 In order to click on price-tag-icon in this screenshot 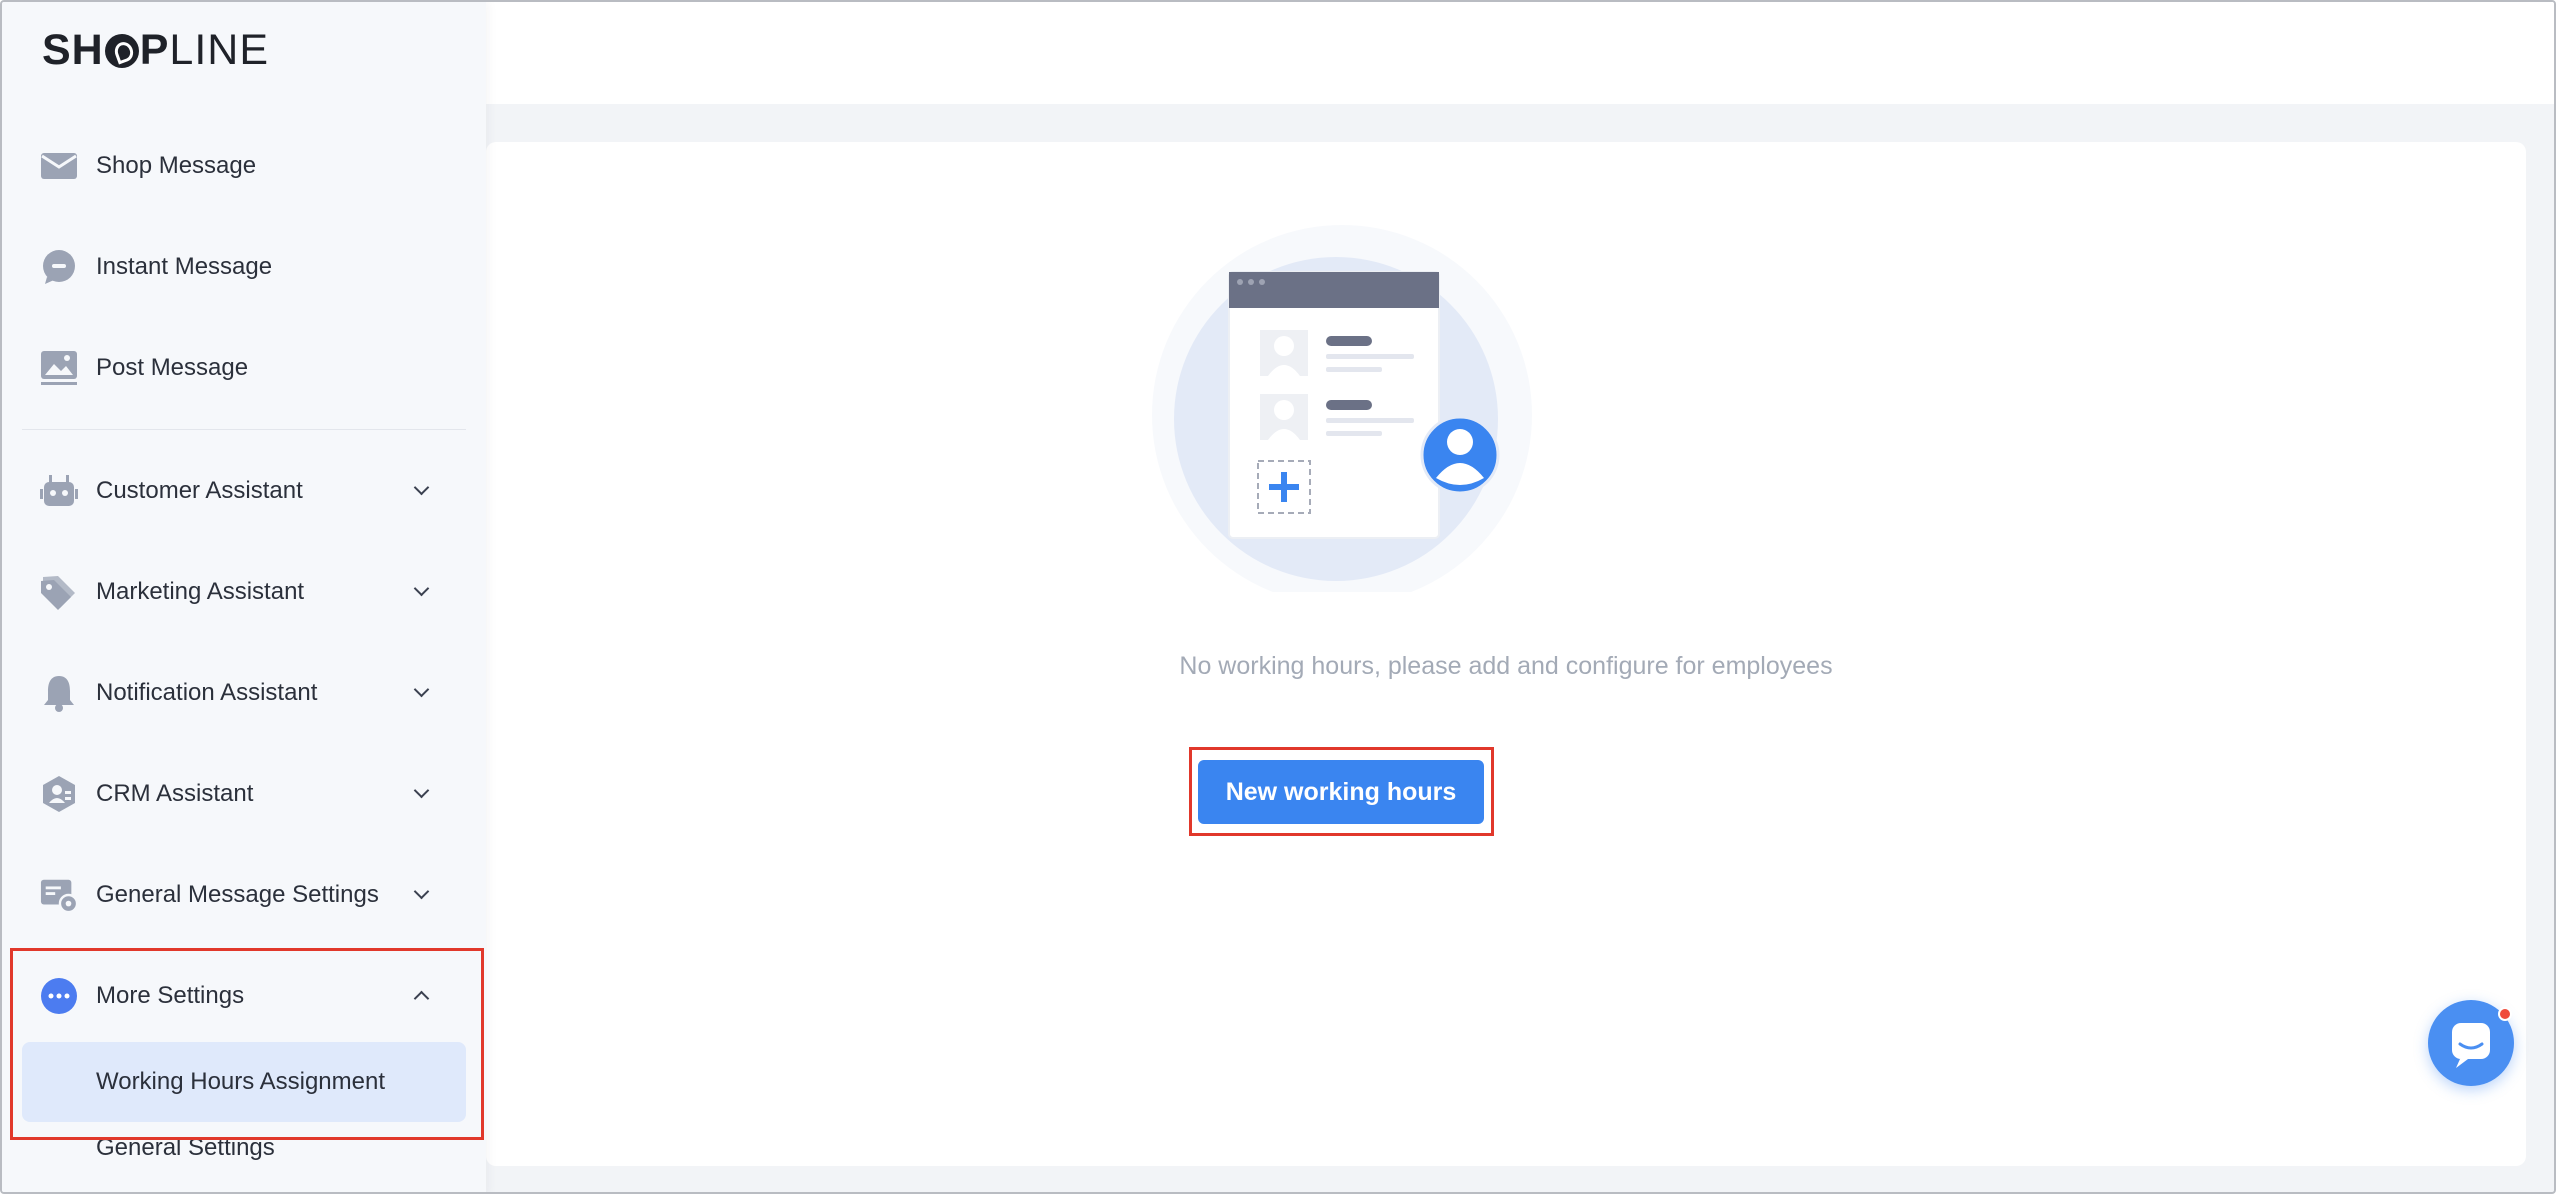, I will do `click(59, 592)`.